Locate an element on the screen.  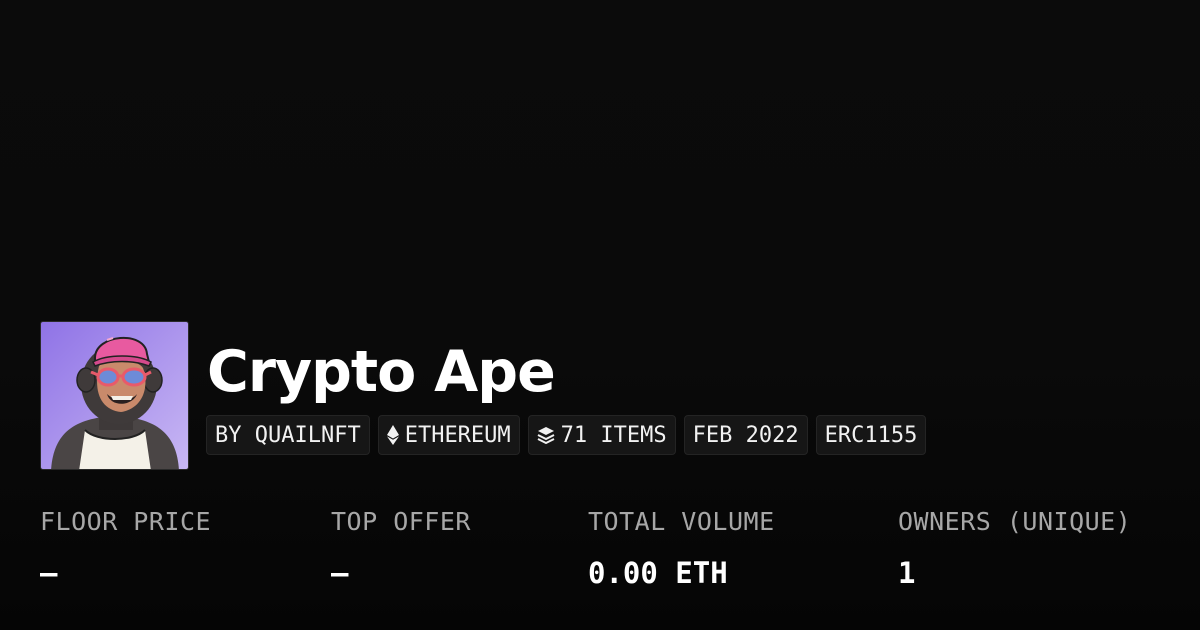
stat-floor-price: FLOOR PRICE — is located at coordinates (125, 548).